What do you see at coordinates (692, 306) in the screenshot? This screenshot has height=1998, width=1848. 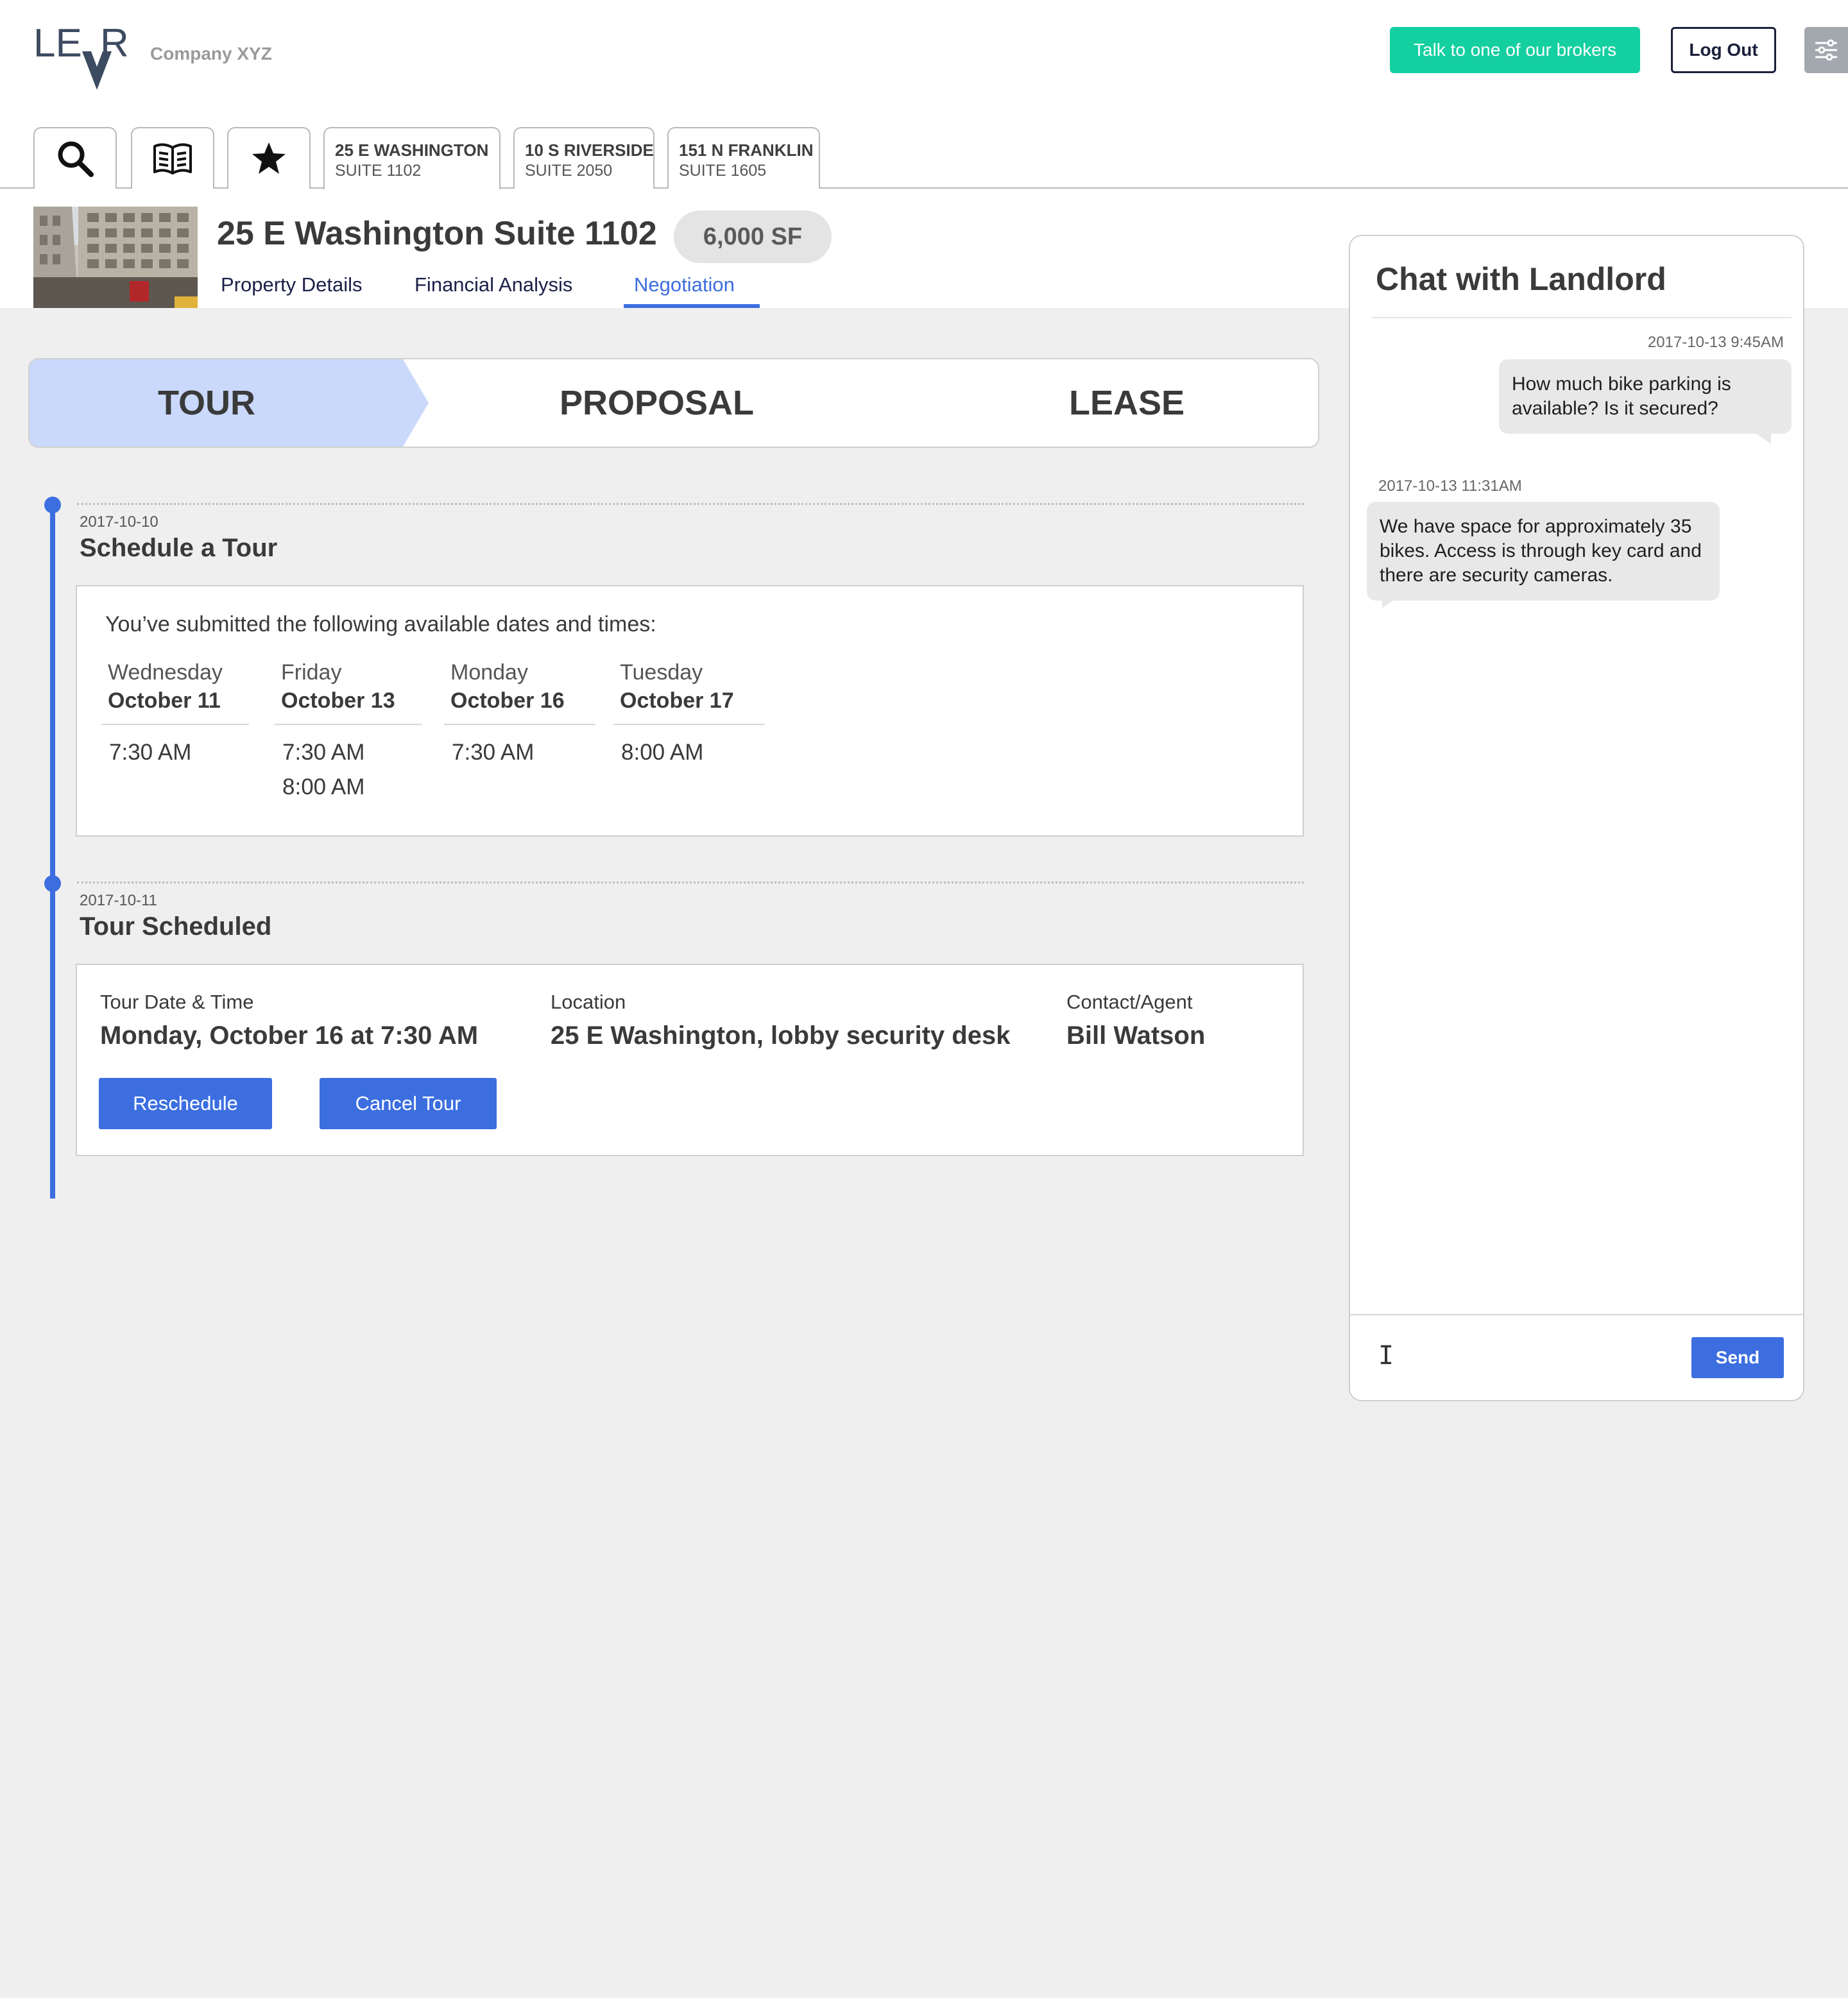 I see `active-subtab-indicator` at bounding box center [692, 306].